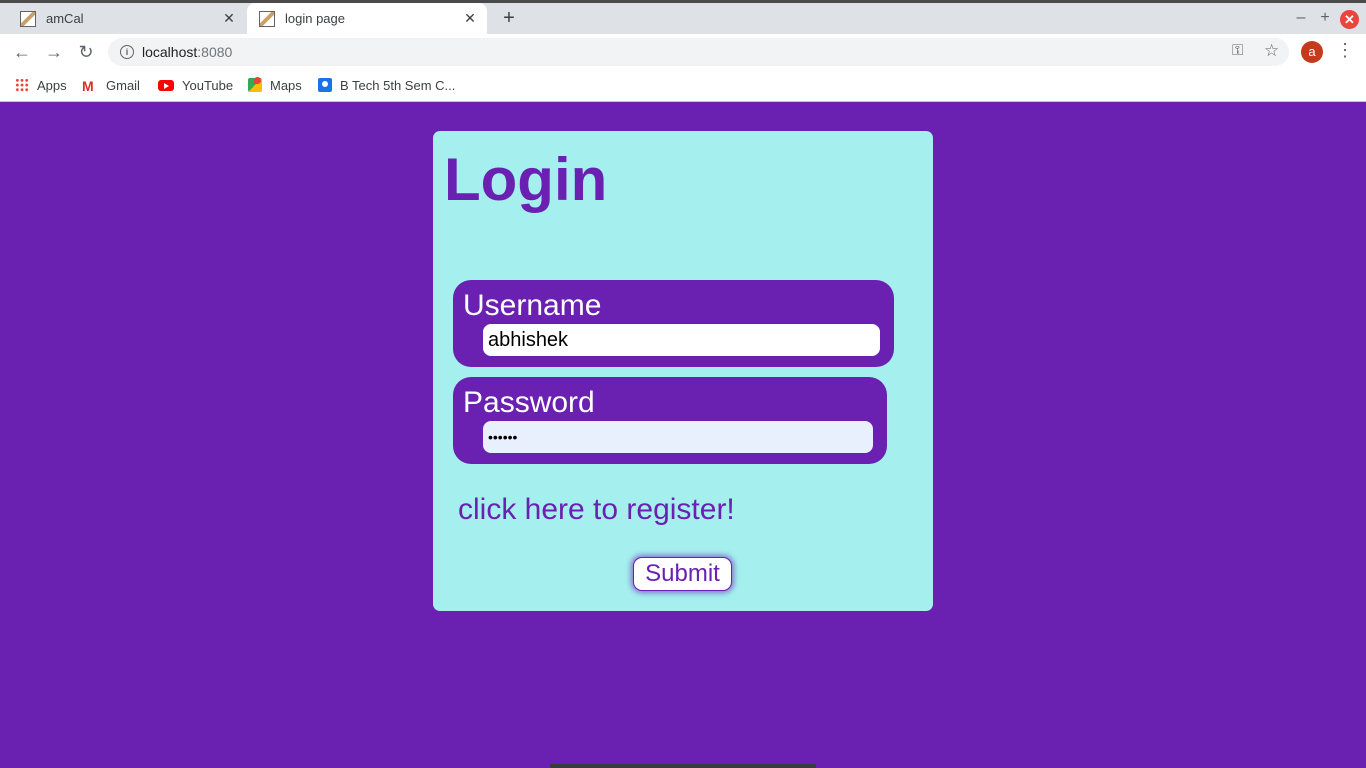 This screenshot has height=768, width=1366. I want to click on username-input, so click(681, 340).